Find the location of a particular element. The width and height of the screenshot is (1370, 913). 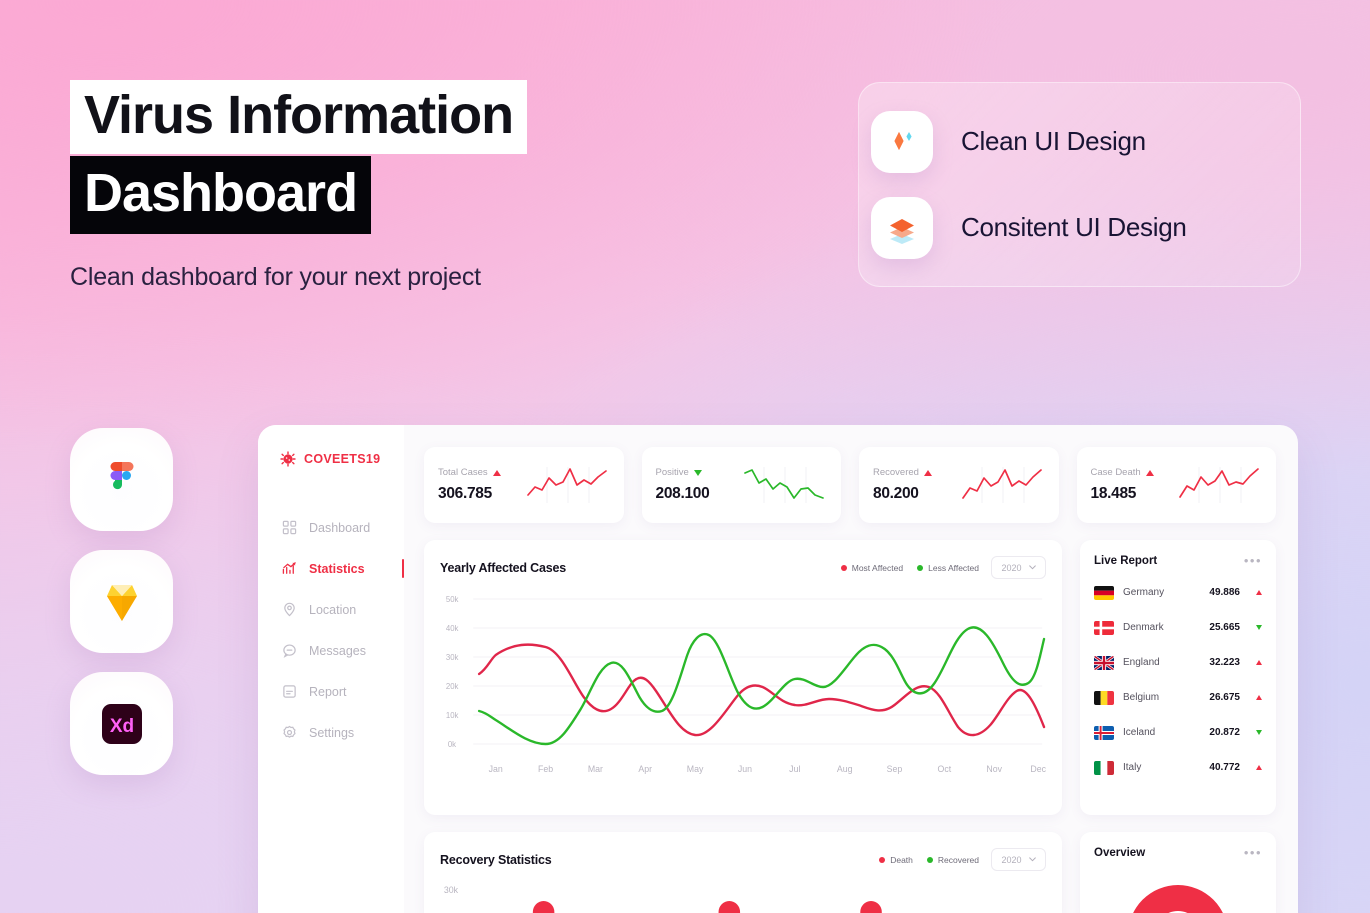

feature-item-clean-ui: Clean UI Design is located at coordinates (1085, 141).